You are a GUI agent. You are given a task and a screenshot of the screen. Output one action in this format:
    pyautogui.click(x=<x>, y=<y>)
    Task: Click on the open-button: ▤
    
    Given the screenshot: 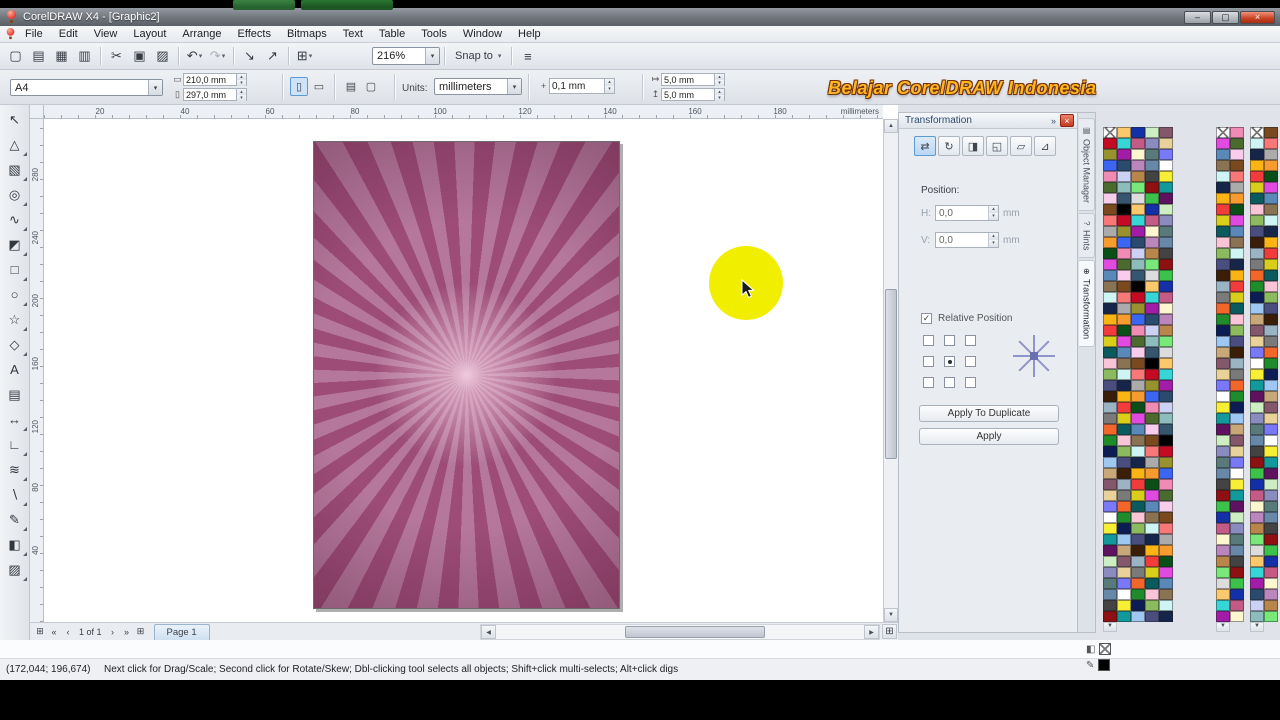 What is the action you would take?
    pyautogui.click(x=38, y=56)
    